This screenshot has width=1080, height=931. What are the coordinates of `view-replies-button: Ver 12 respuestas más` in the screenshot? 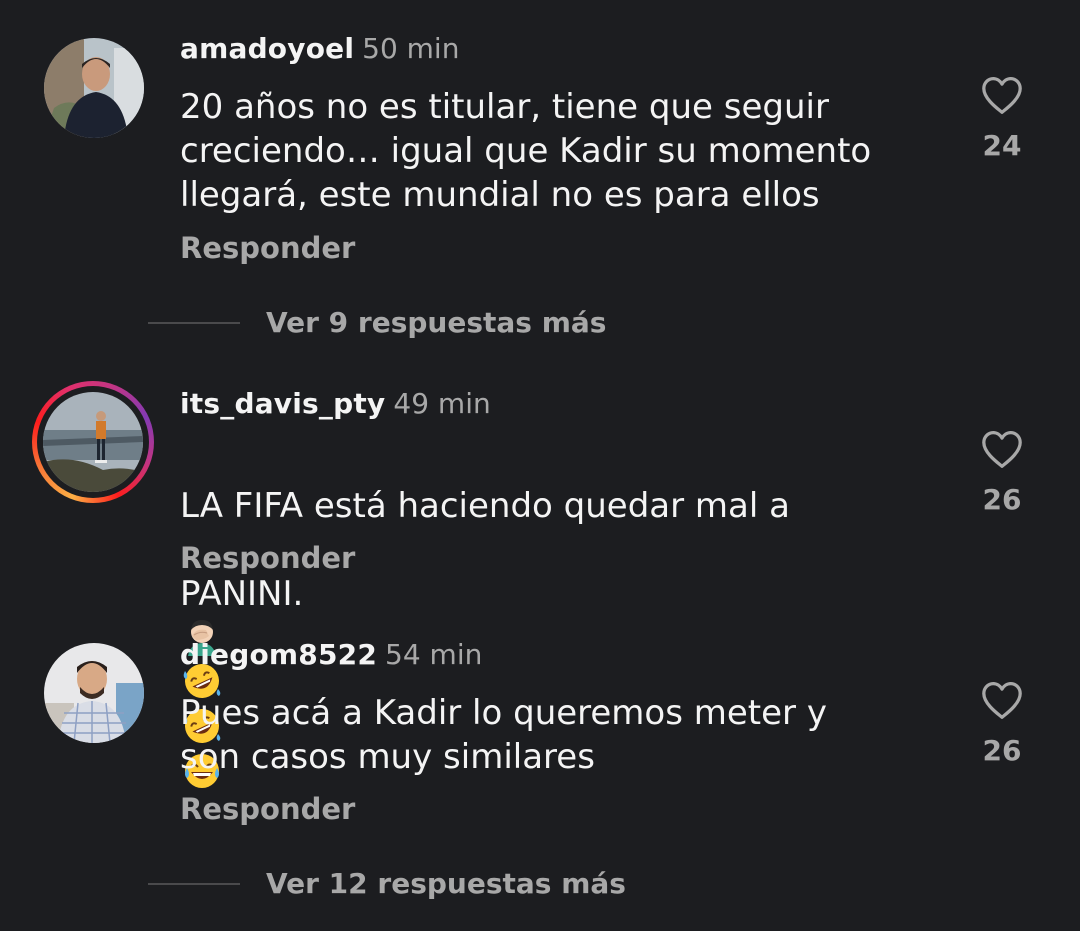 It's located at (387, 884).